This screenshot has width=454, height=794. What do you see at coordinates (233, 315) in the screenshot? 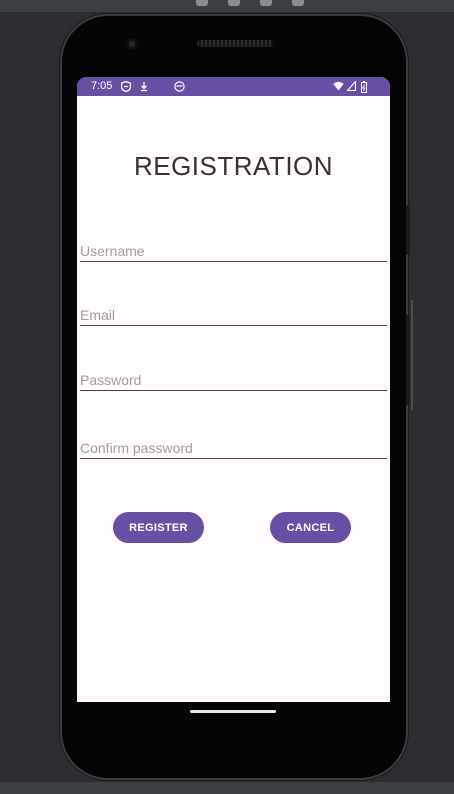
I see `email-input` at bounding box center [233, 315].